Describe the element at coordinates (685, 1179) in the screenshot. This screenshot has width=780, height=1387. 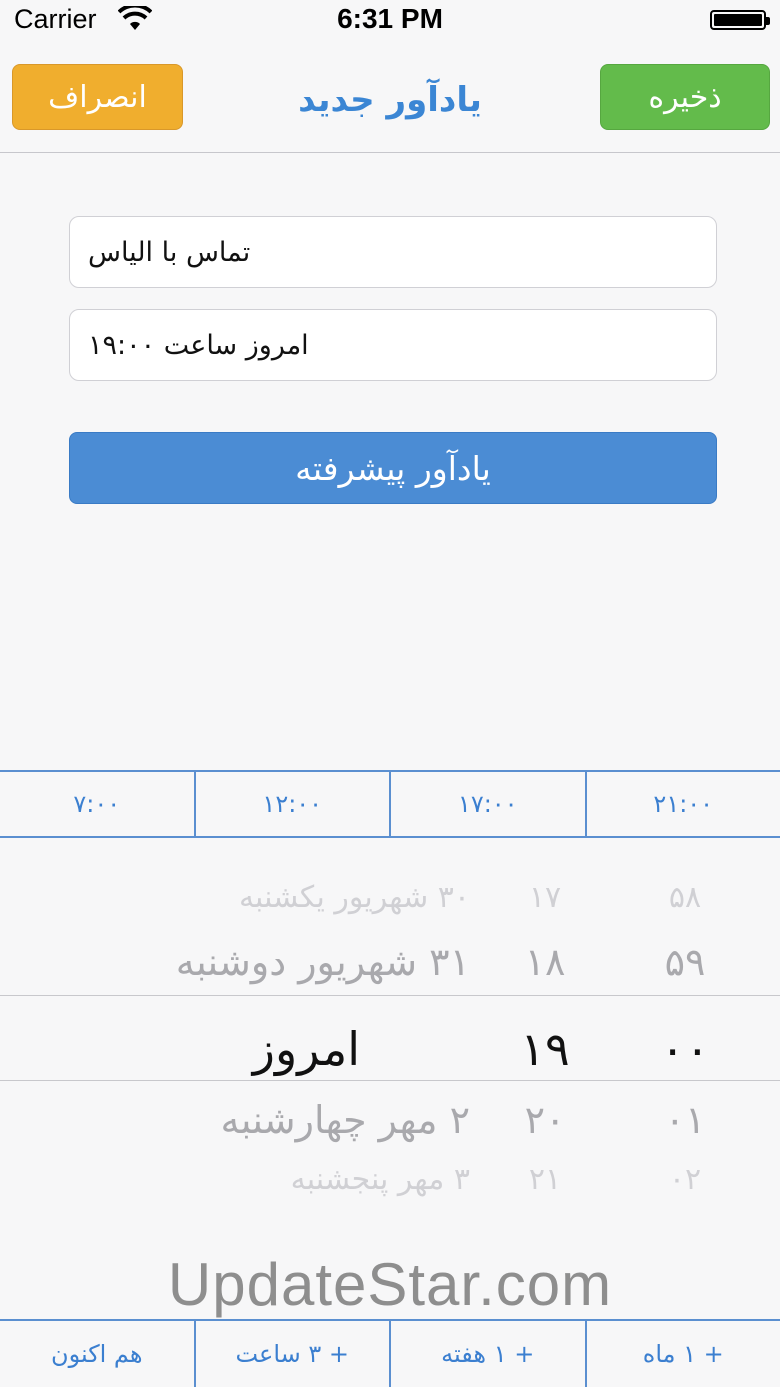
I see `picker-minute: ۰۲` at that location.